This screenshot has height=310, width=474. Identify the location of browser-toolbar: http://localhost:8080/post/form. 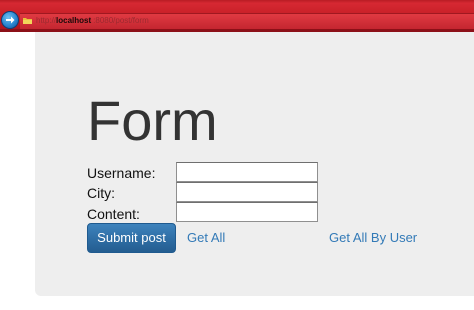
(237, 16).